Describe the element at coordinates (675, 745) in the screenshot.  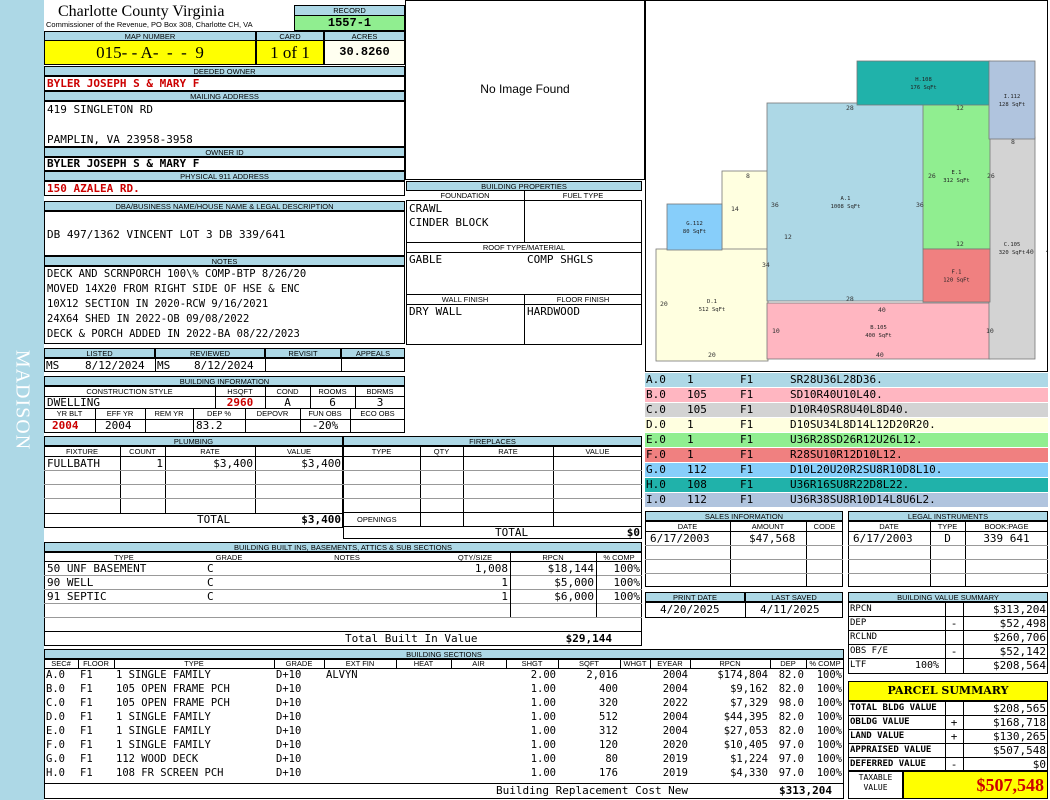
I see `section-cell-eyear: 2020` at that location.